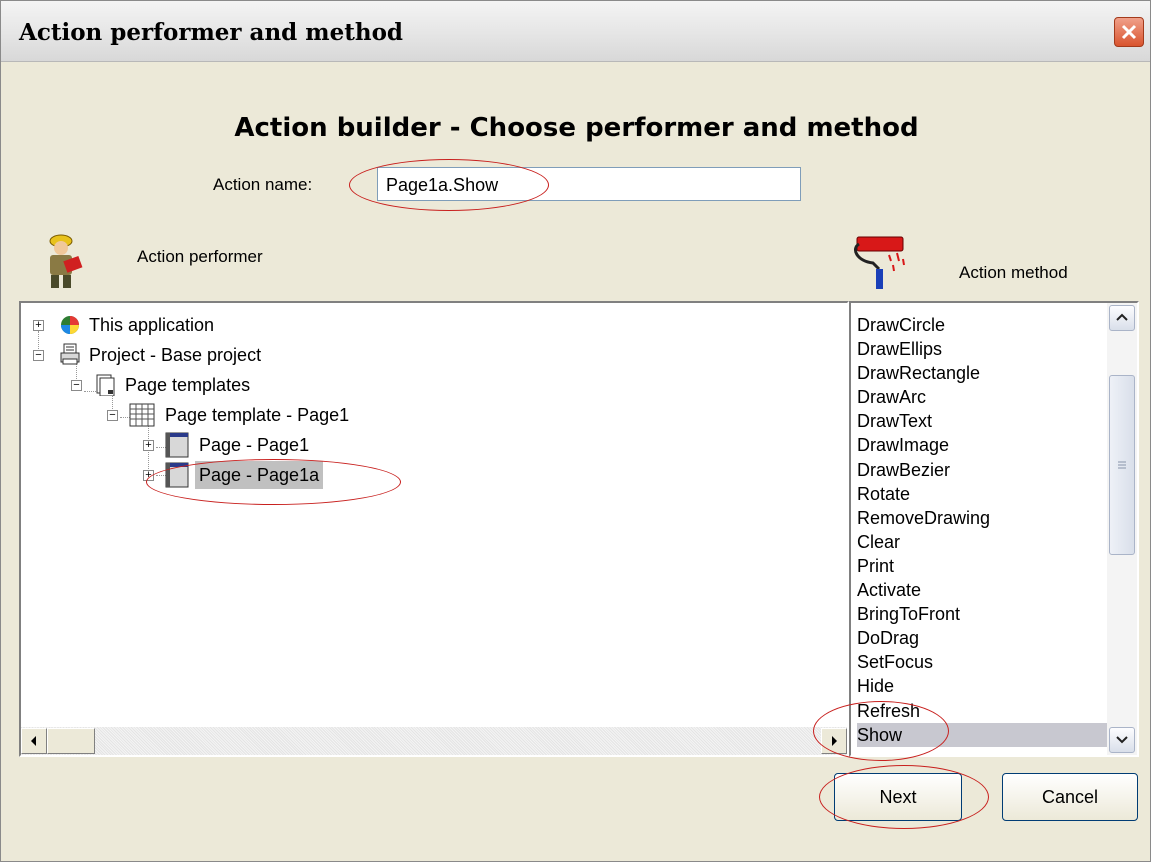 The image size is (1151, 862). I want to click on method-item-selected: Show, so click(982, 734).